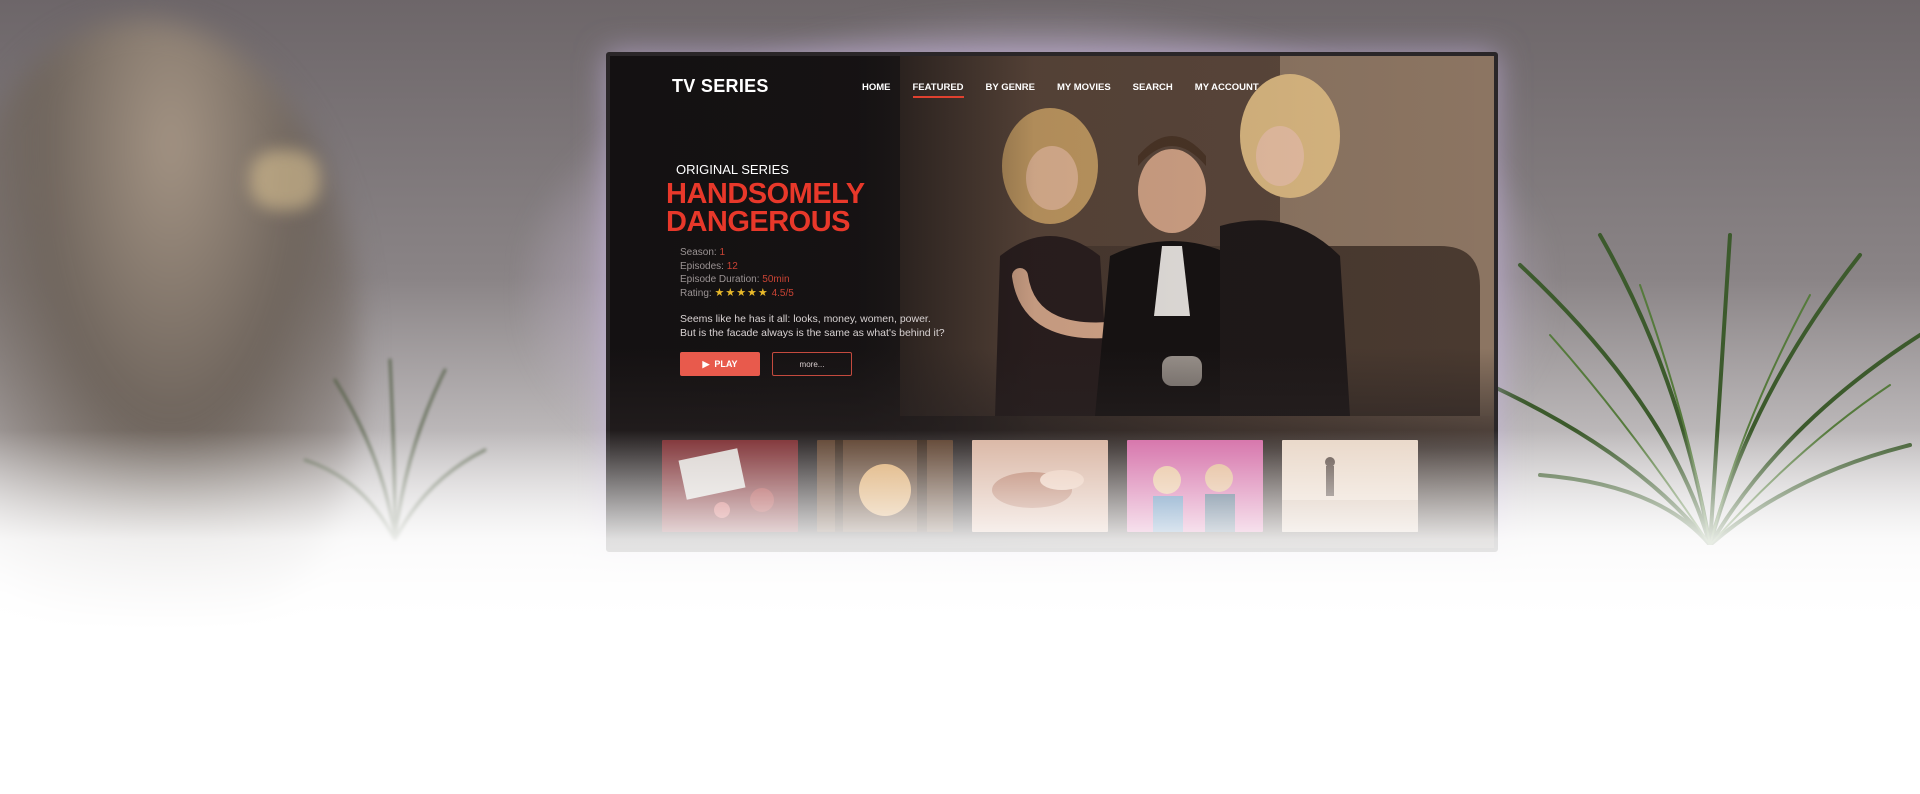 Image resolution: width=1920 pixels, height=794 pixels. I want to click on meta-duration: Episode Duration: 50min, so click(737, 280).